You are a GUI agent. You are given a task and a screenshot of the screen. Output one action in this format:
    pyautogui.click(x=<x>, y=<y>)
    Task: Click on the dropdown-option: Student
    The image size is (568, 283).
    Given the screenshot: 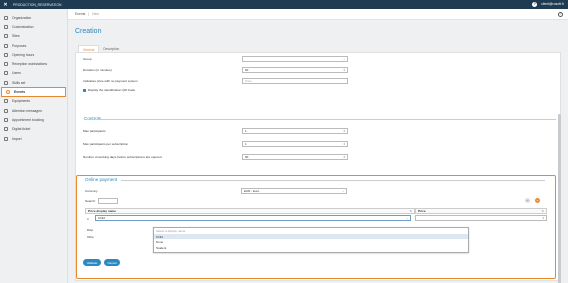 What is the action you would take?
    pyautogui.click(x=311, y=248)
    